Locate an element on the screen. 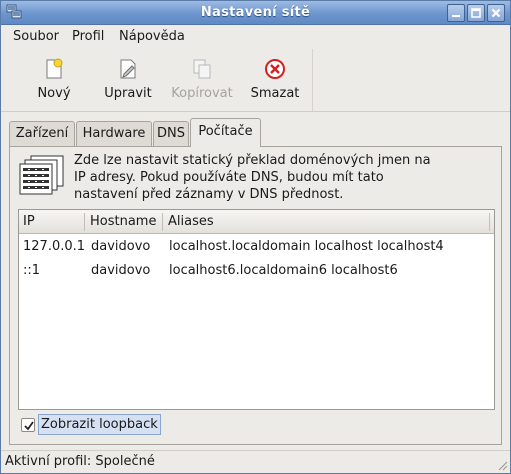 This screenshot has height=474, width=511. close-icon is located at coordinates (496, 13).